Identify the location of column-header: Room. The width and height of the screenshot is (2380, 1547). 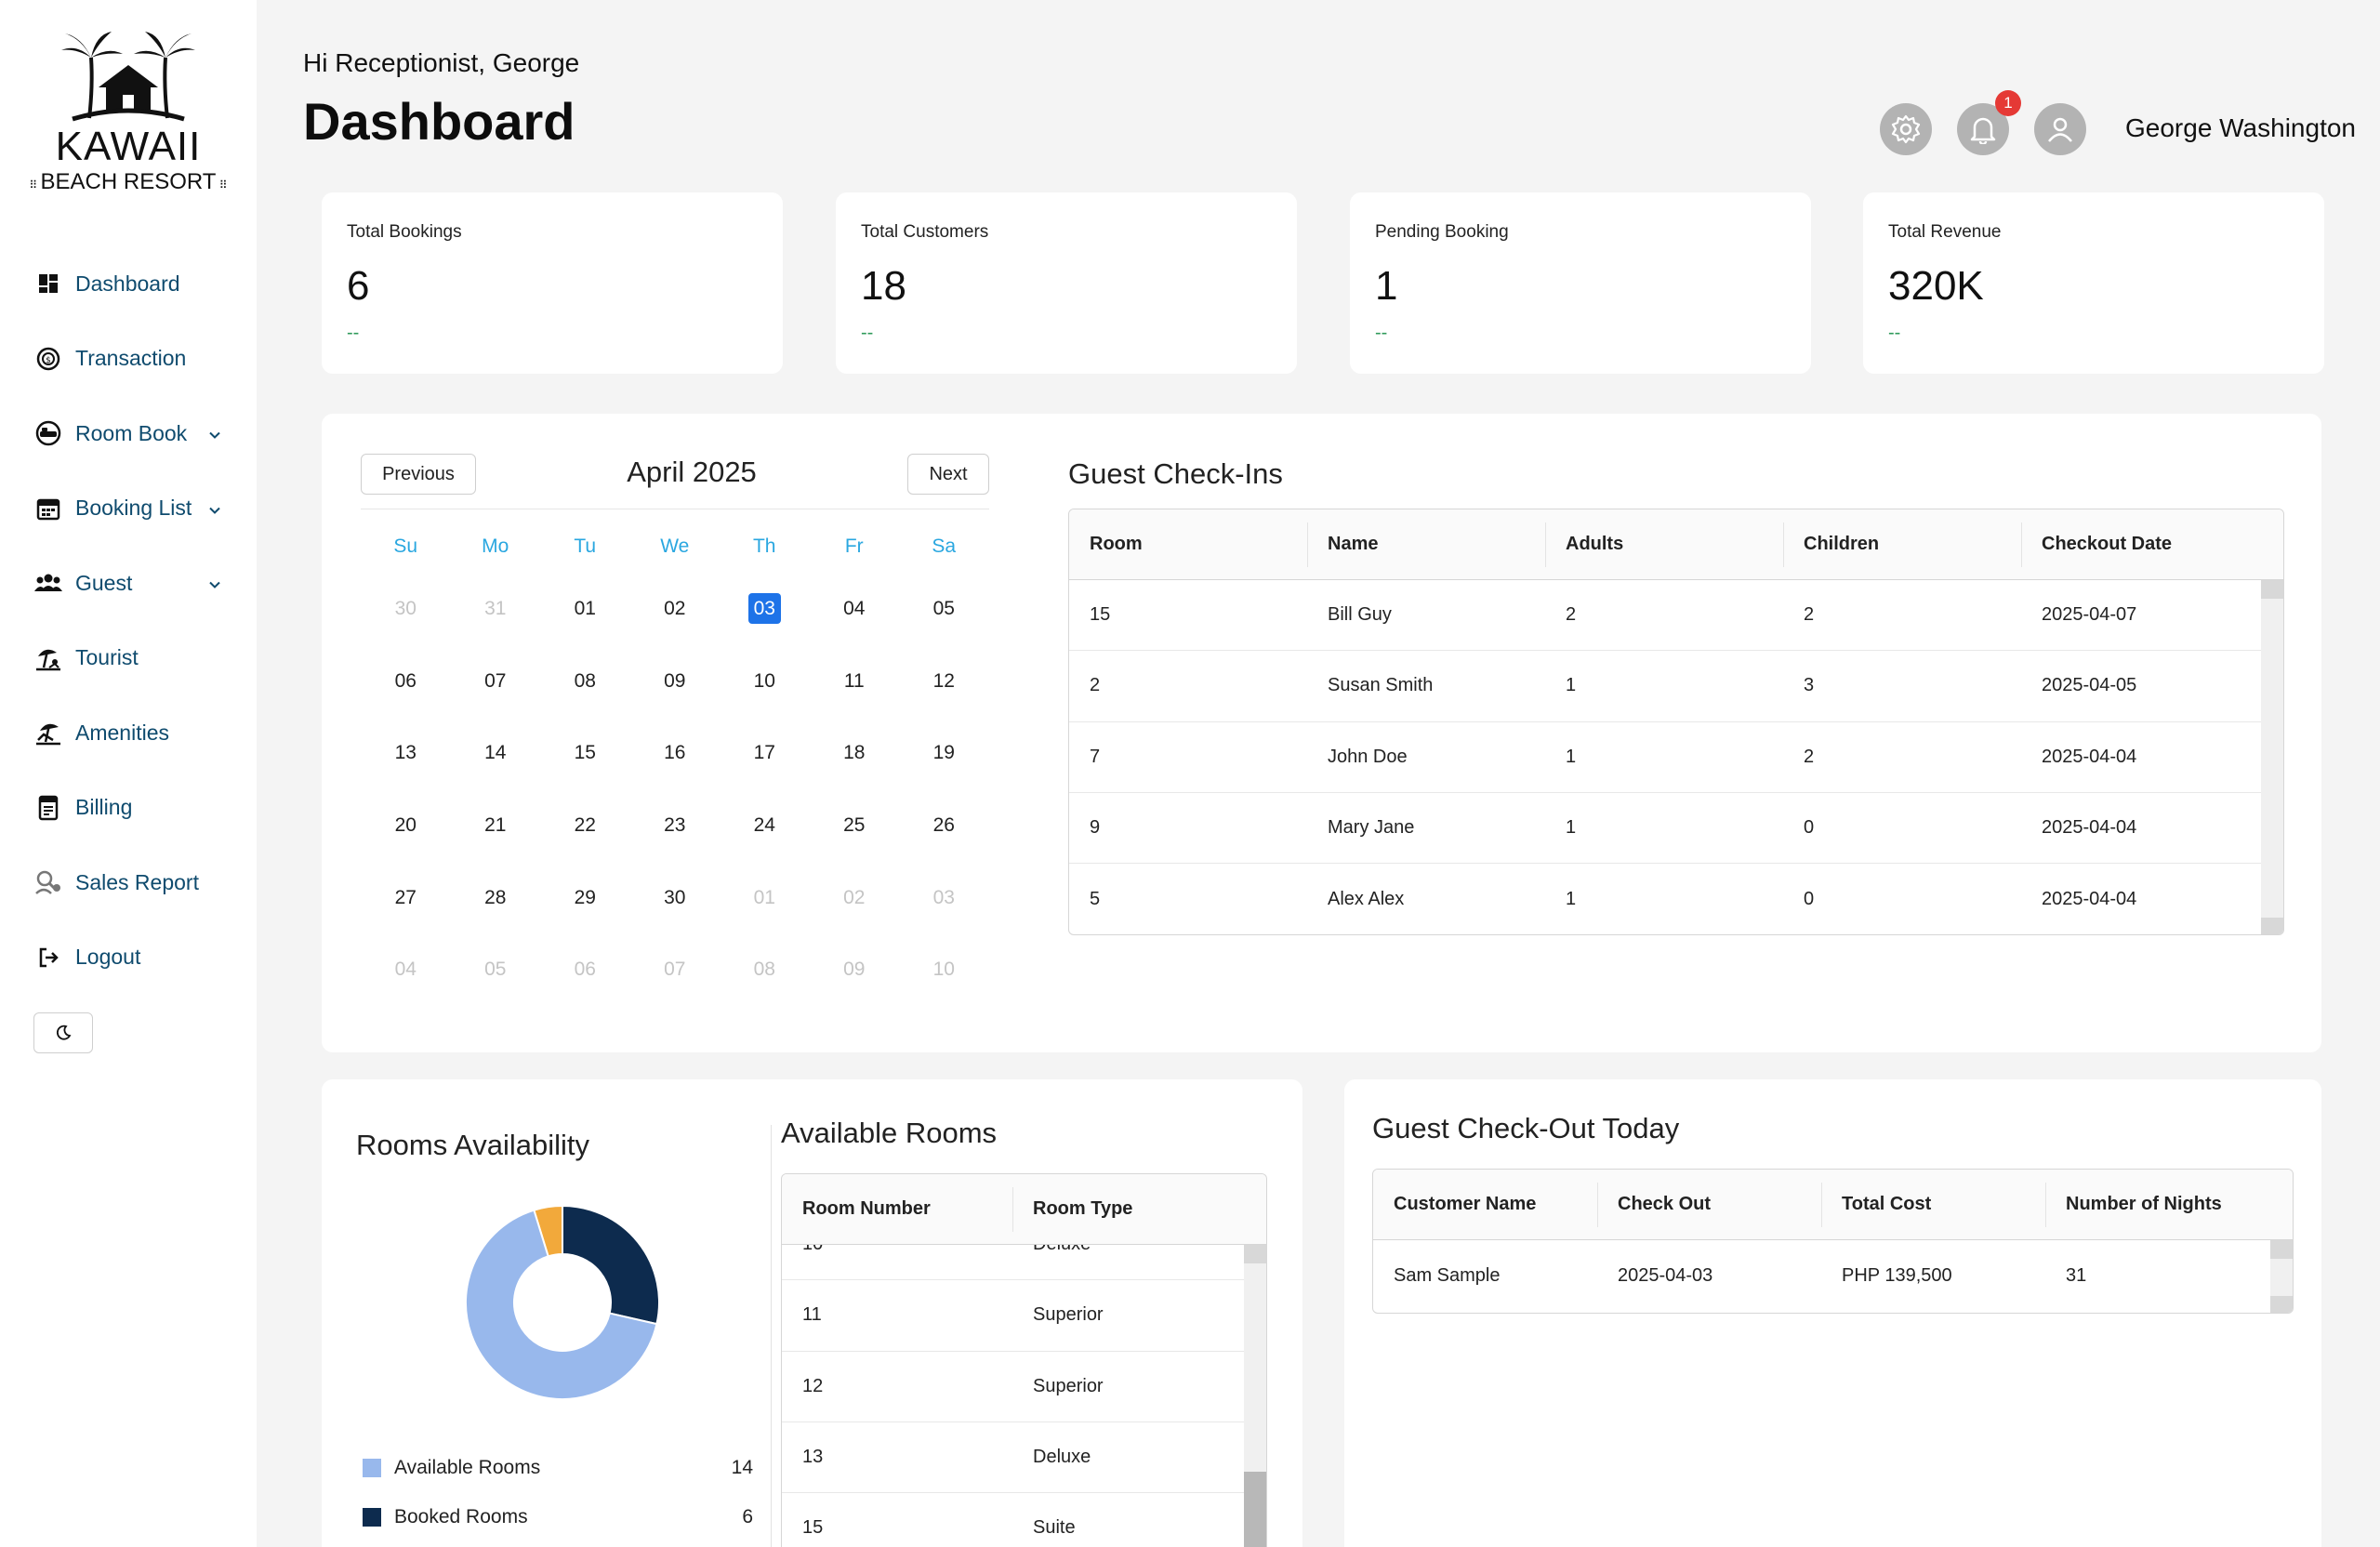
(1188, 544).